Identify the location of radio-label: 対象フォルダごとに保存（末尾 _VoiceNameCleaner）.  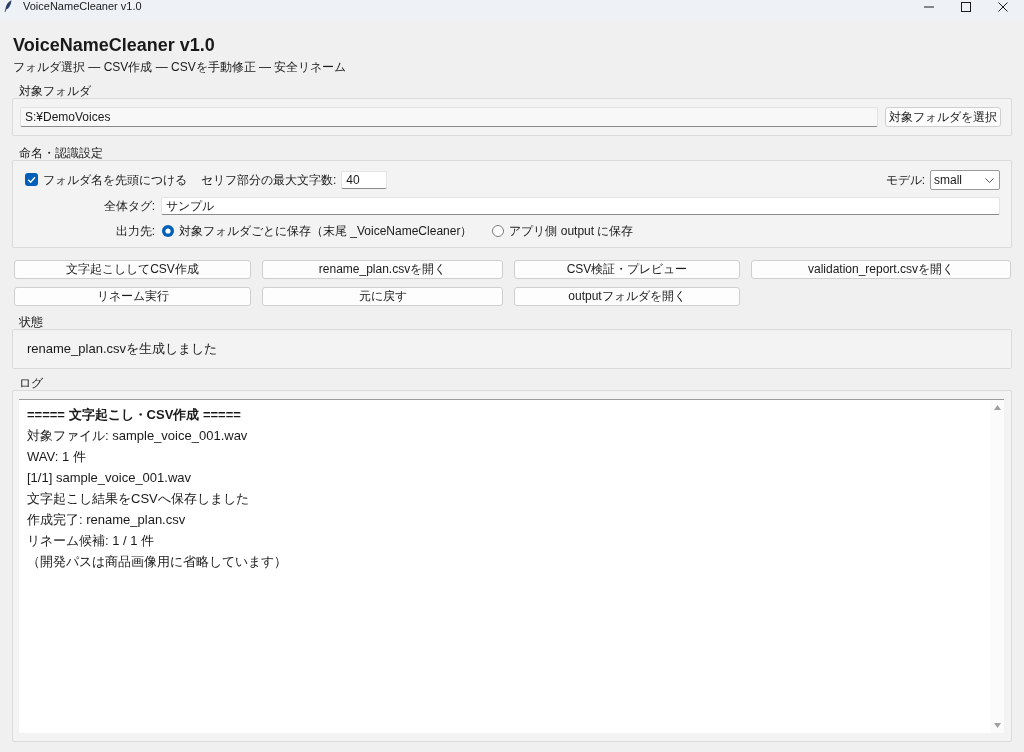
(326, 231).